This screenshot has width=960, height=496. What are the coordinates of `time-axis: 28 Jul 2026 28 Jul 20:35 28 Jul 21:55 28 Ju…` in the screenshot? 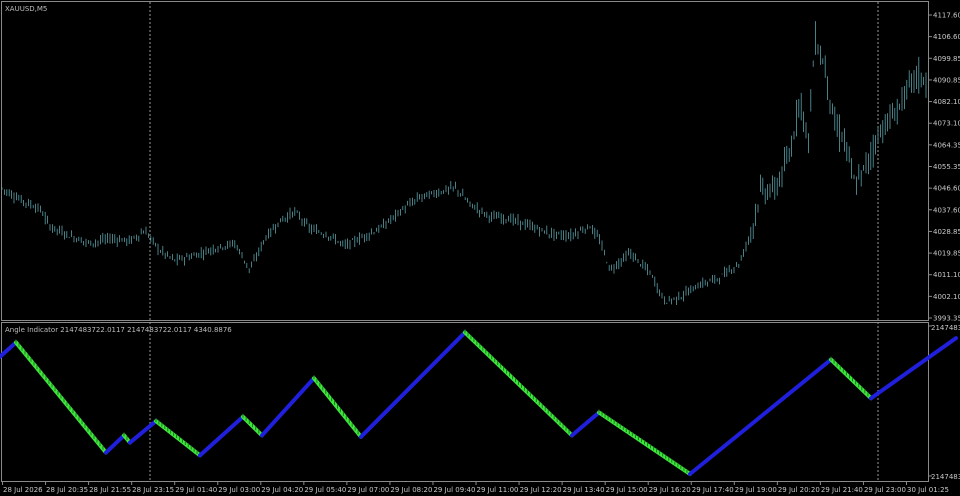 It's located at (475, 488).